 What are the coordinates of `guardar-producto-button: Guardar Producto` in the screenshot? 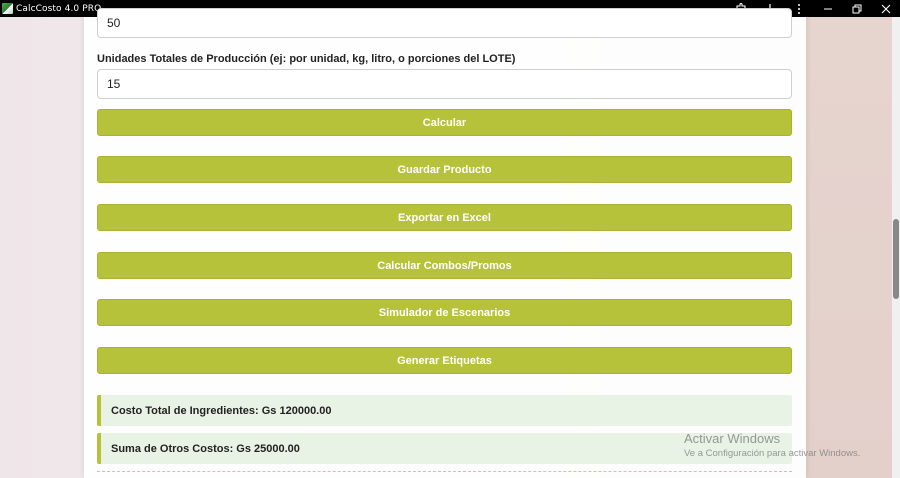 It's located at (444, 169).